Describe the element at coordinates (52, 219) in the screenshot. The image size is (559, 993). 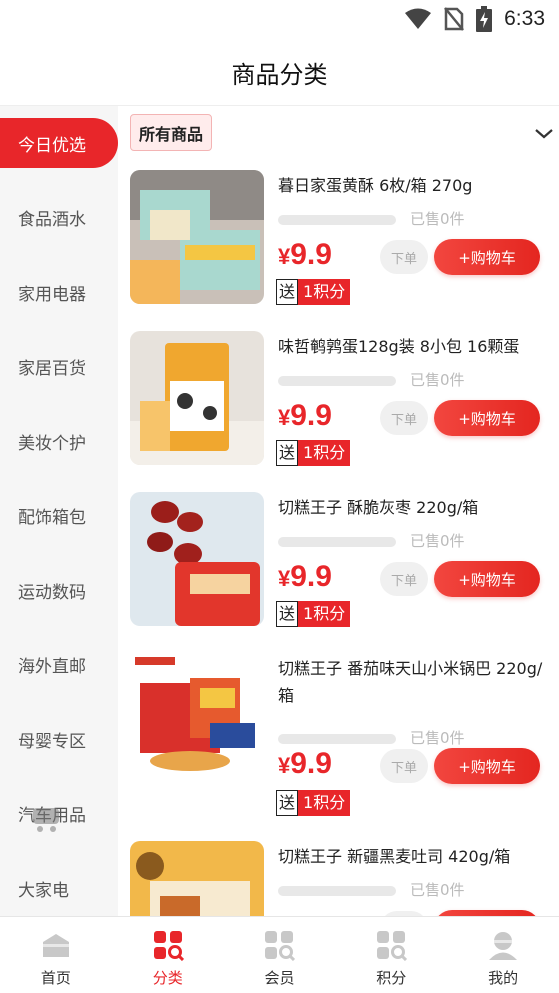
I see `sidebar-item-label: 食品酒水` at that location.